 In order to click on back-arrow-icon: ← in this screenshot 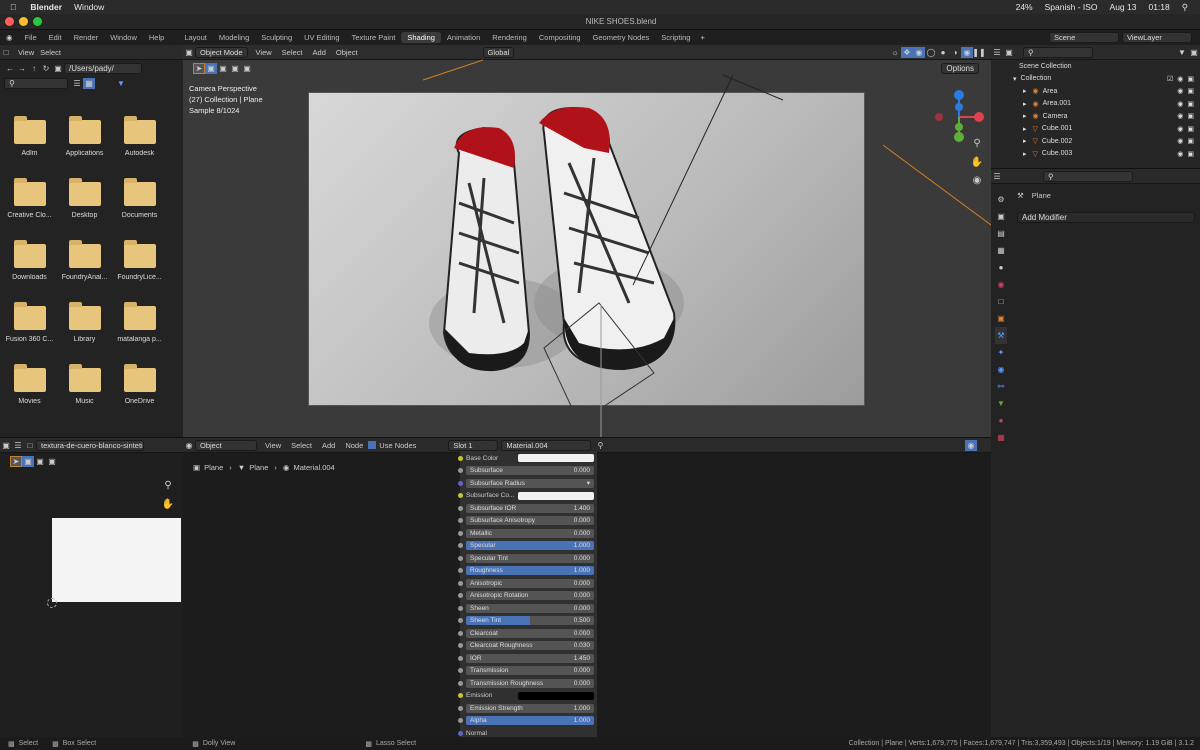, I will do `click(10, 68)`.